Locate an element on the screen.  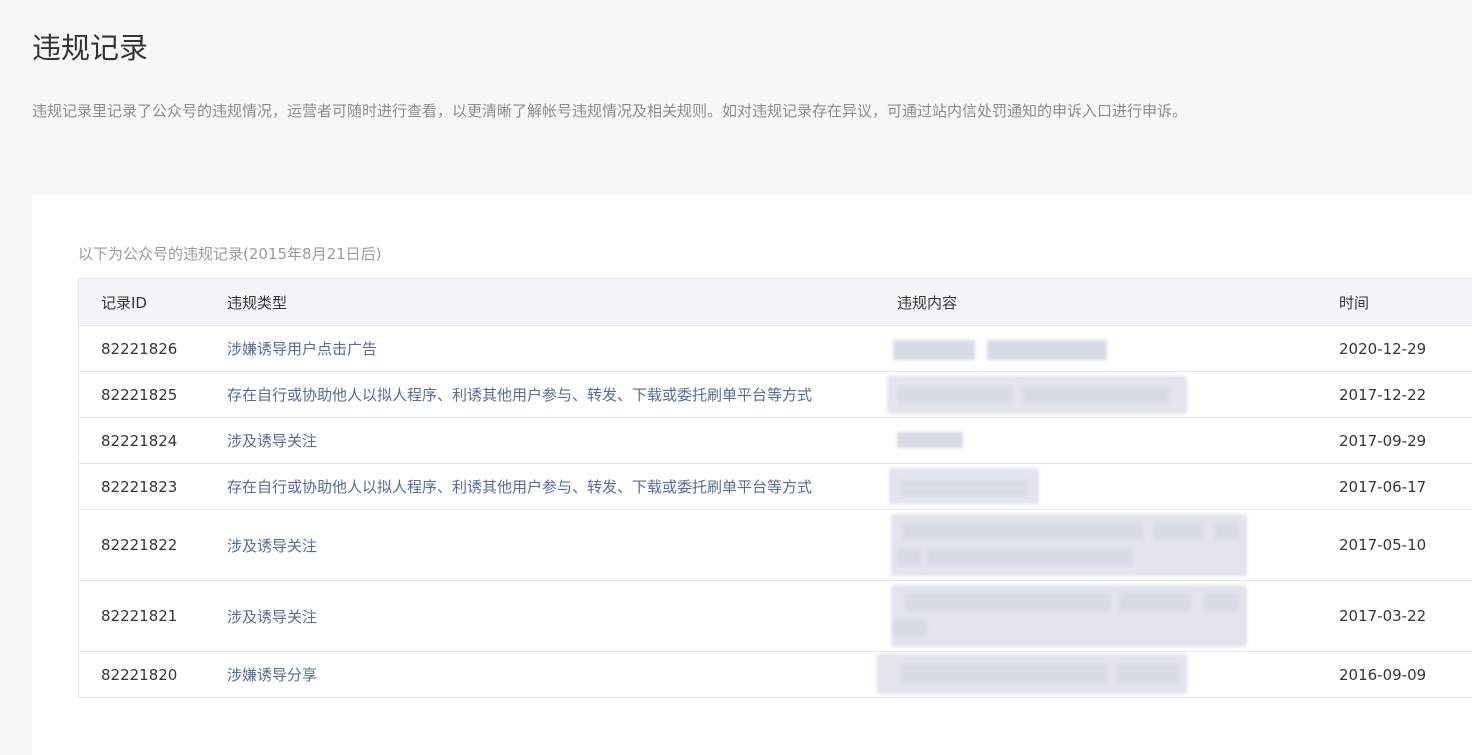
table-row: 82221820 涉嫌诱导分享 2016-09-09 is located at coordinates (775, 674).